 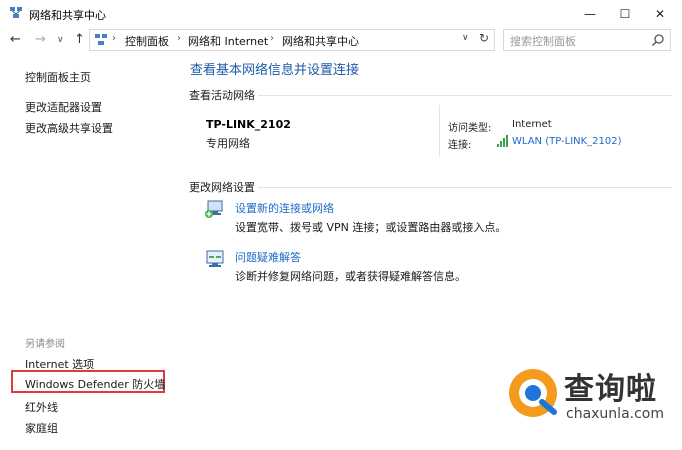 I want to click on up-button: ↑, so click(x=79, y=40).